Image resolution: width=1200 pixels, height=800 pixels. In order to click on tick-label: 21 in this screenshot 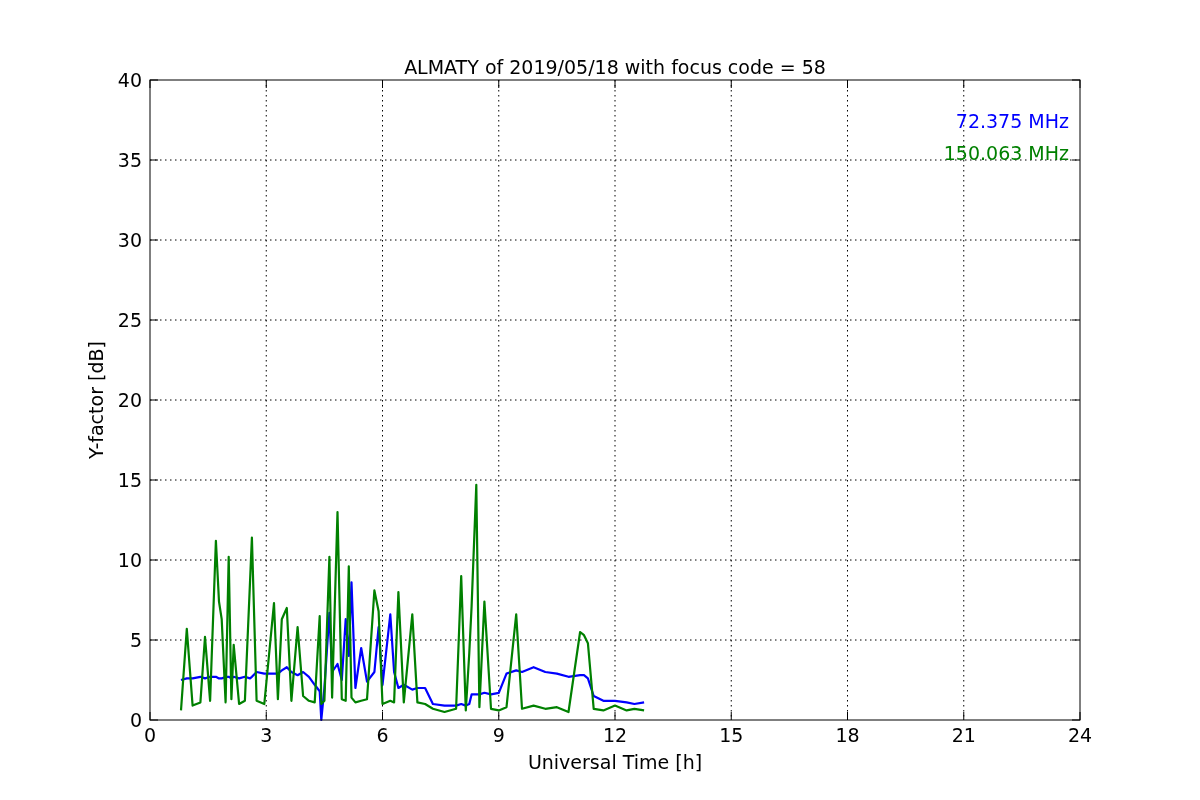, I will do `click(963, 735)`.